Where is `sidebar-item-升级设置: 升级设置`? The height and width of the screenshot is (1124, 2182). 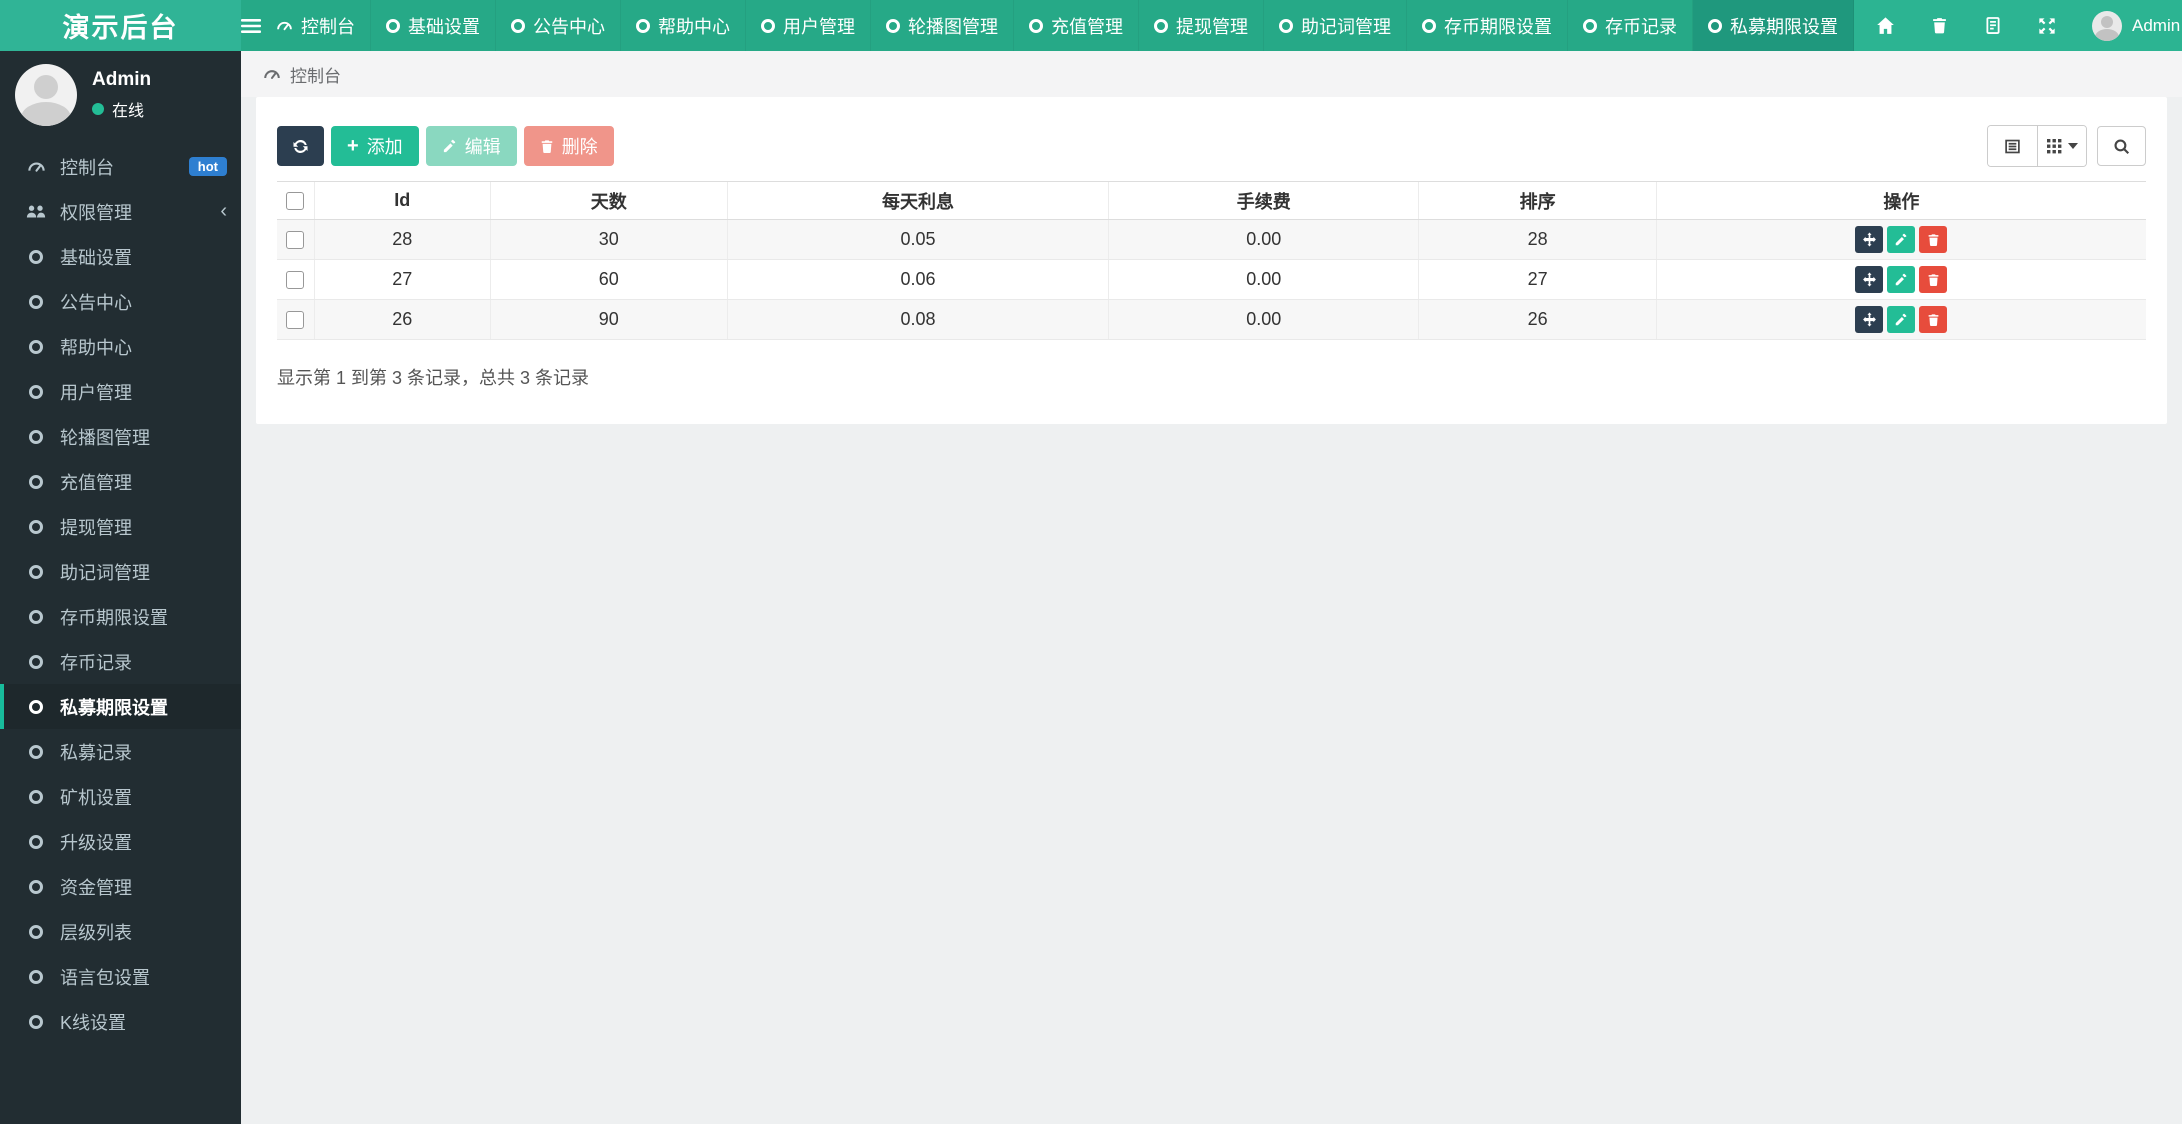 sidebar-item-升级设置: 升级设置 is located at coordinates (120, 841).